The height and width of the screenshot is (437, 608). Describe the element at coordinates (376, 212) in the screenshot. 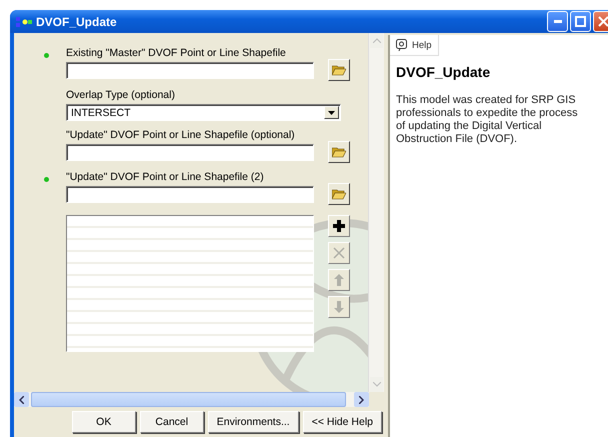

I see `vertical-scrollbar` at that location.